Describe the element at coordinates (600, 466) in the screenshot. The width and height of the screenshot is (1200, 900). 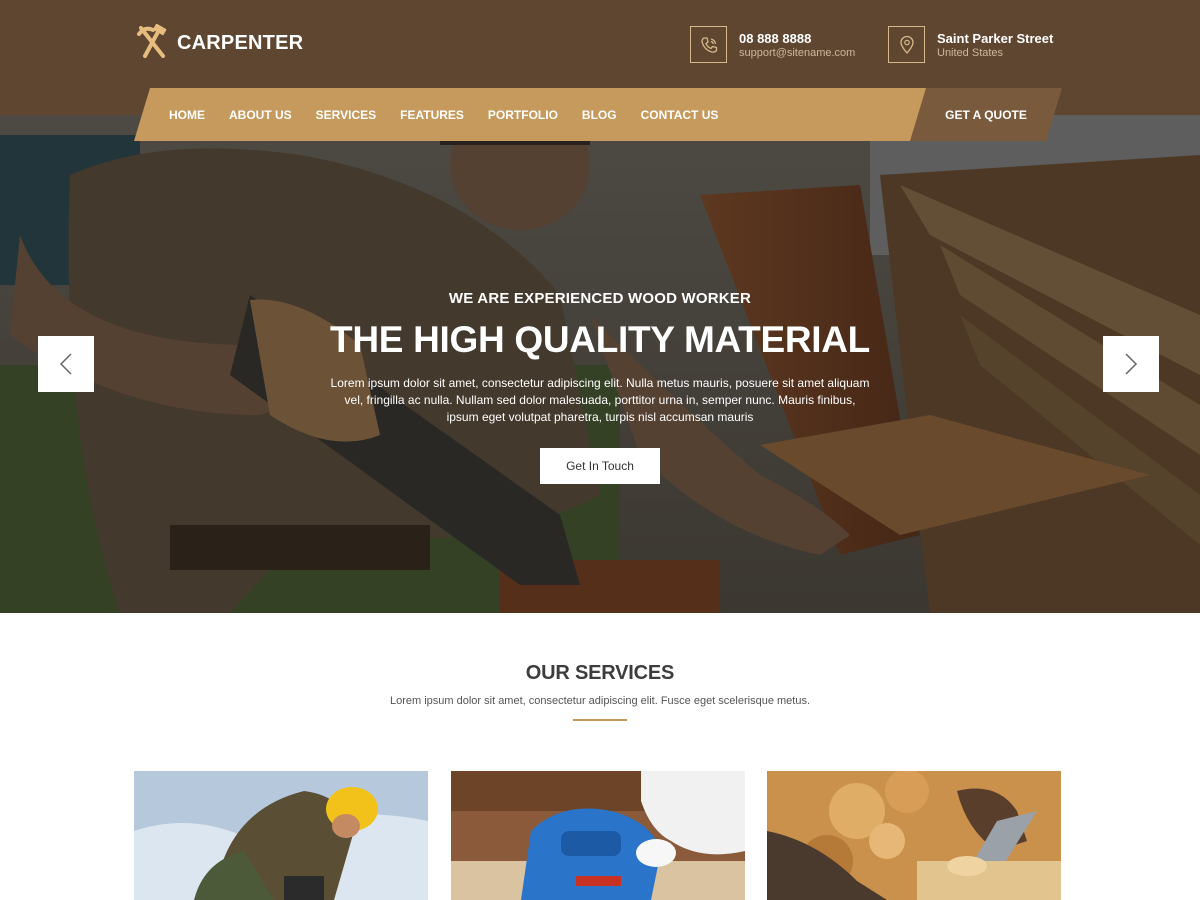
I see `get-in-touch-button: Get In Touch` at that location.